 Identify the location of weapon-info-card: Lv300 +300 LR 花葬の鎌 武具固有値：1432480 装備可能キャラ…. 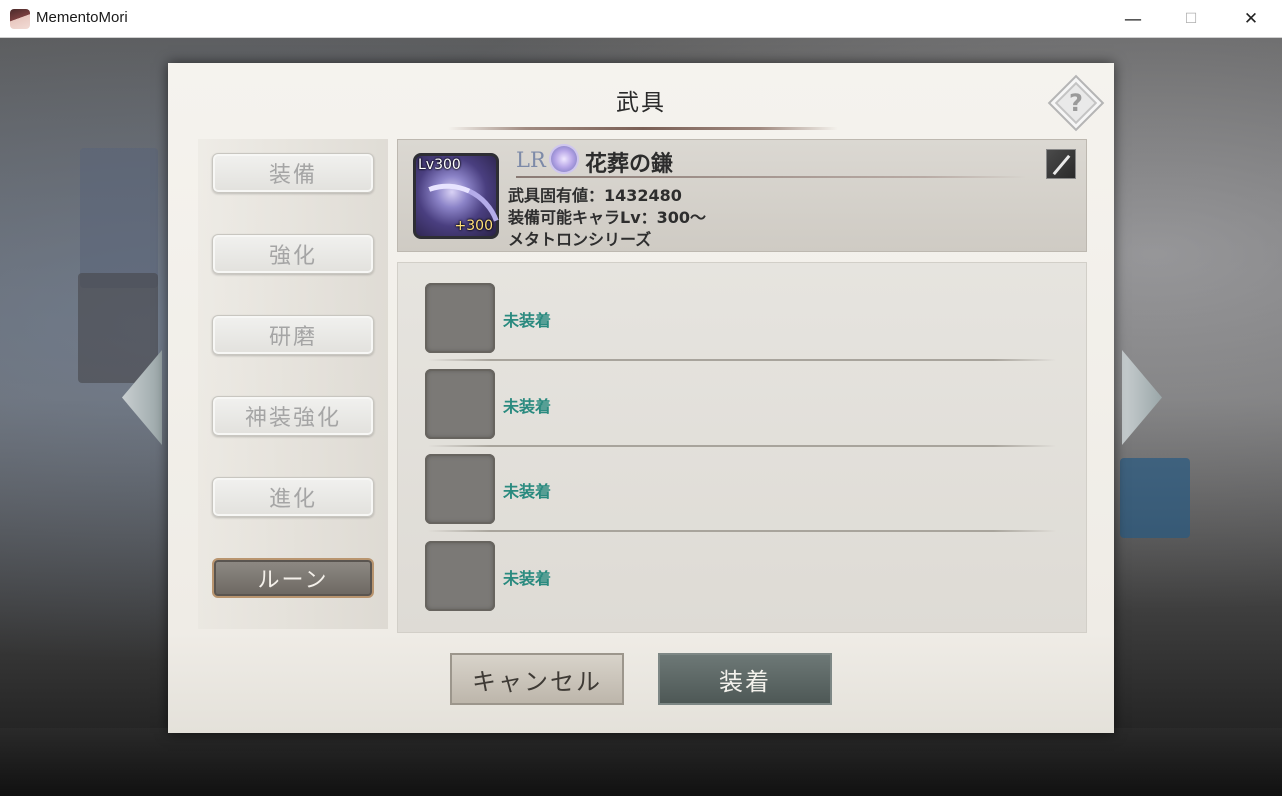
(742, 195).